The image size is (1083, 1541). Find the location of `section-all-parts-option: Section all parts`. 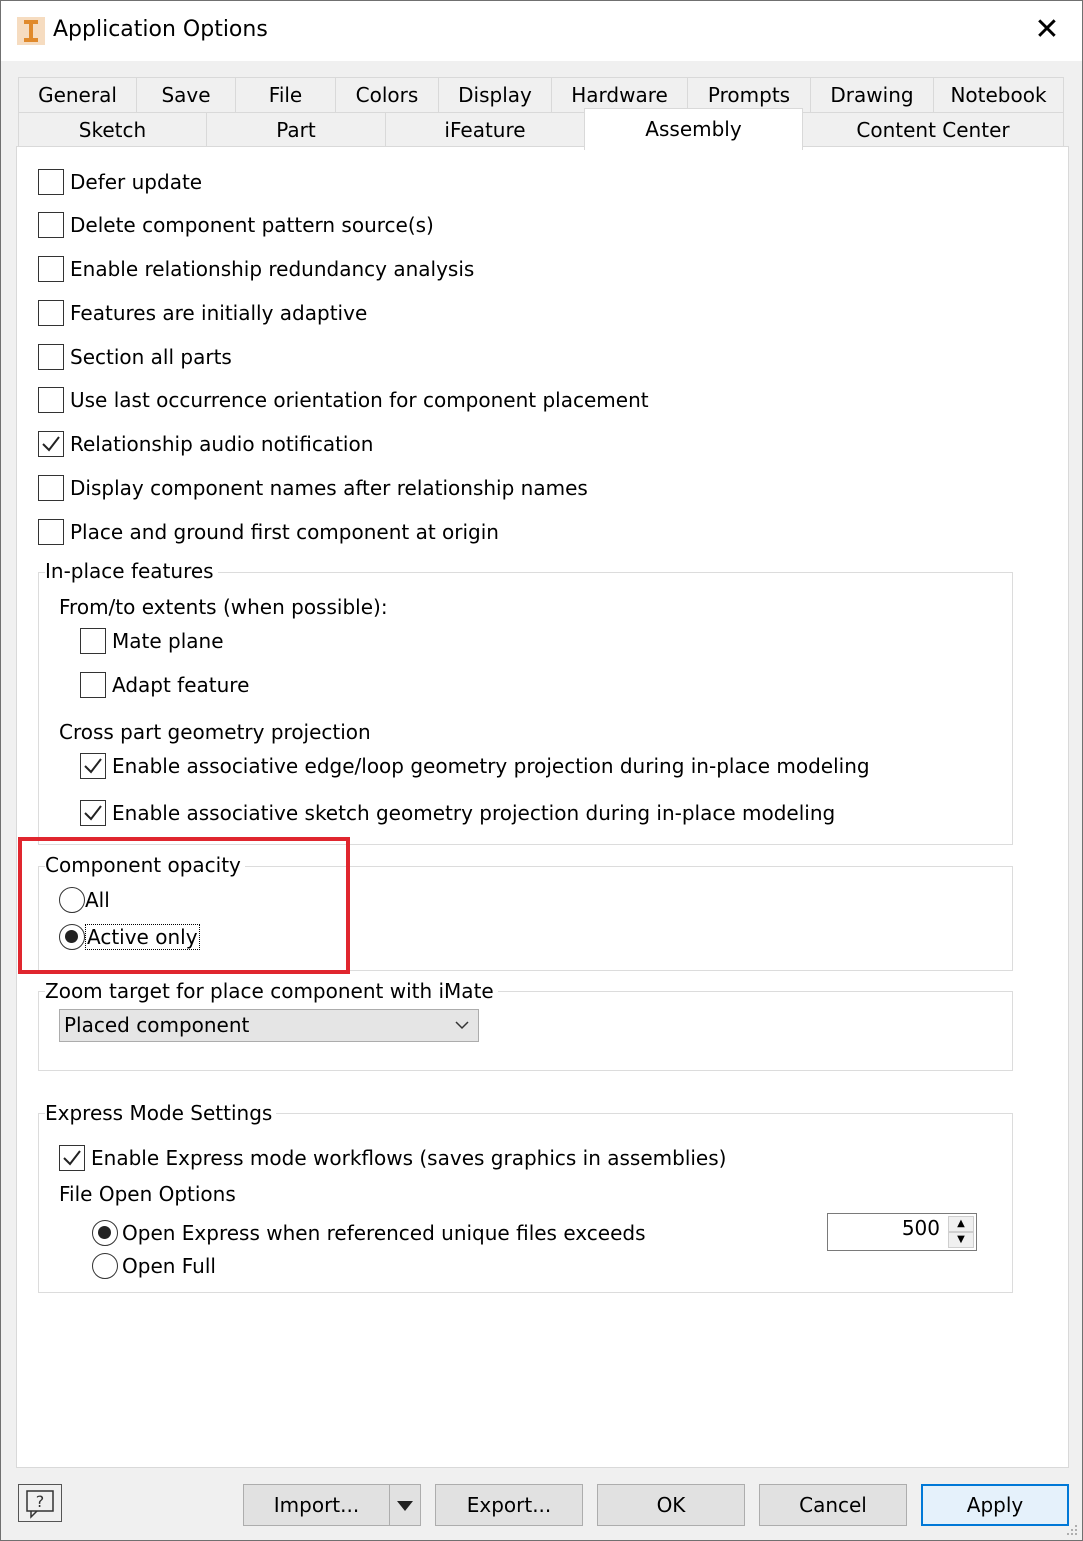

section-all-parts-option: Section all parts is located at coordinates (135, 357).